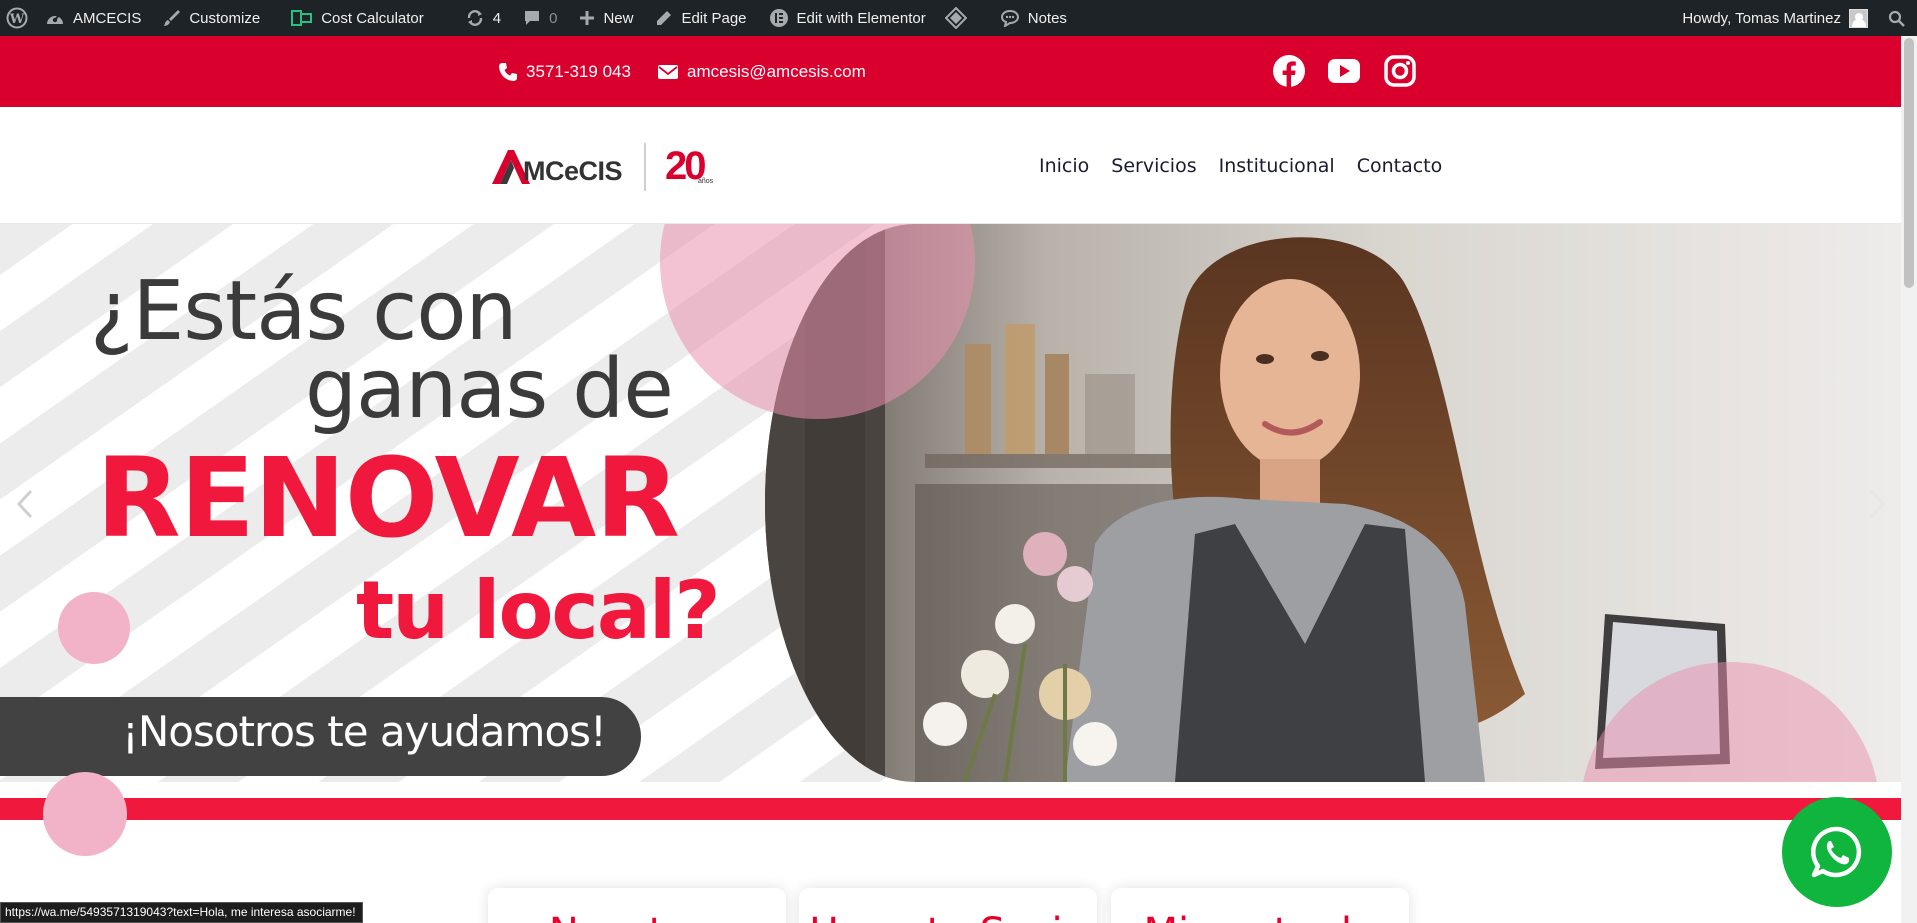  I want to click on new-content-link: New, so click(606, 18).